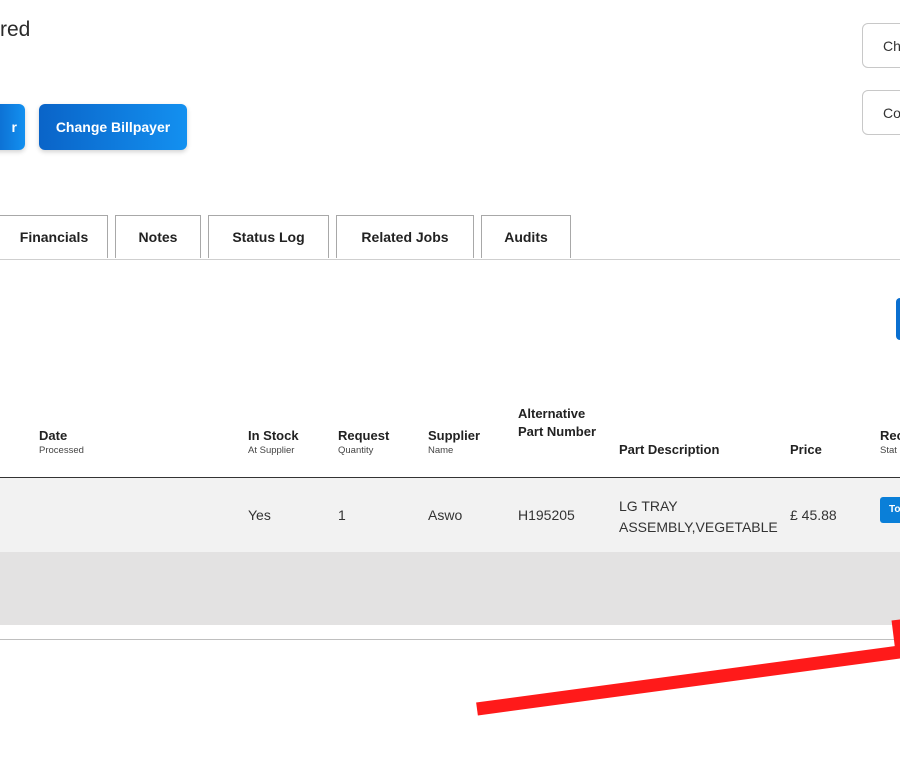 Image resolution: width=900 pixels, height=775 pixels. I want to click on red-arrow-annotation-icon, so click(688, 667).